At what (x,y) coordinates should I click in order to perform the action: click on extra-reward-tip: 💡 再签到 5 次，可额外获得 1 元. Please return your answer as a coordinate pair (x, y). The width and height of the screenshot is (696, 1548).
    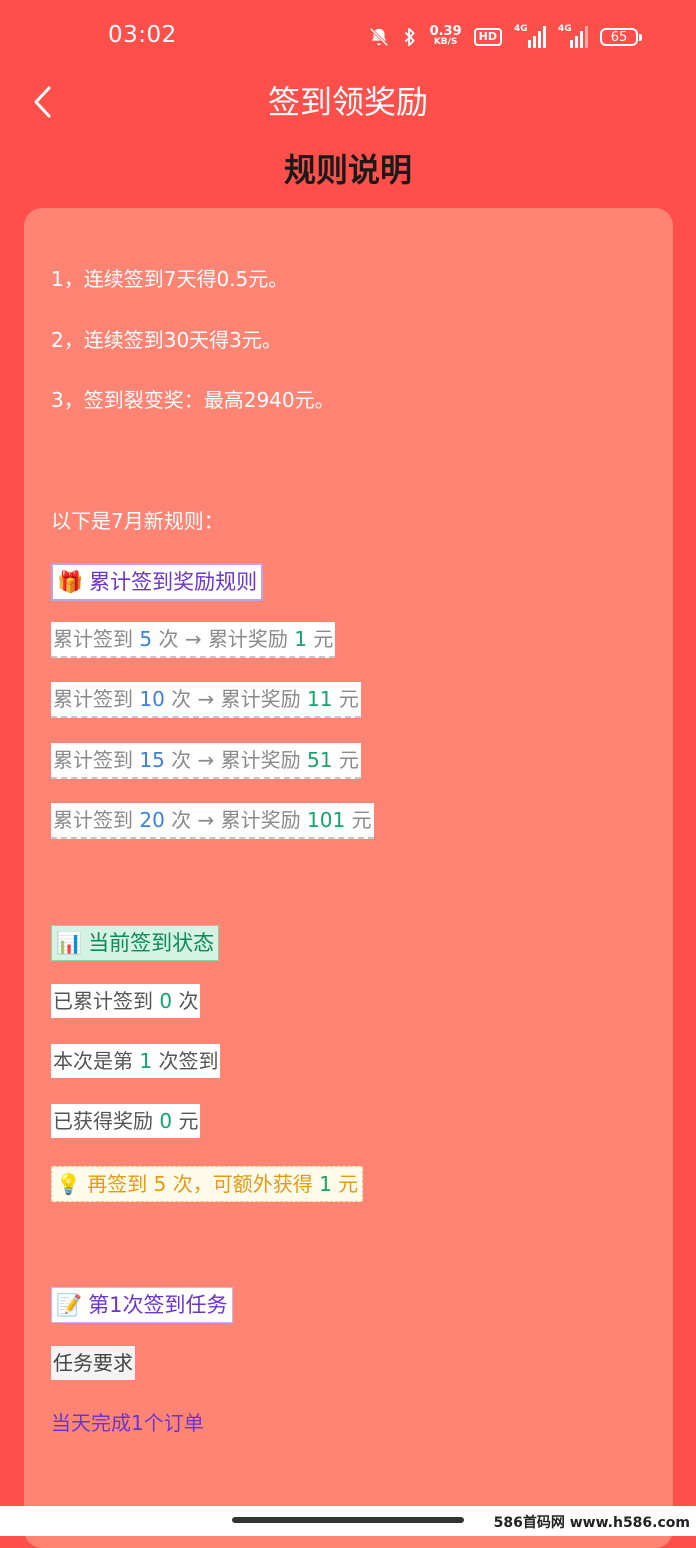
    Looking at the image, I should click on (207, 1184).